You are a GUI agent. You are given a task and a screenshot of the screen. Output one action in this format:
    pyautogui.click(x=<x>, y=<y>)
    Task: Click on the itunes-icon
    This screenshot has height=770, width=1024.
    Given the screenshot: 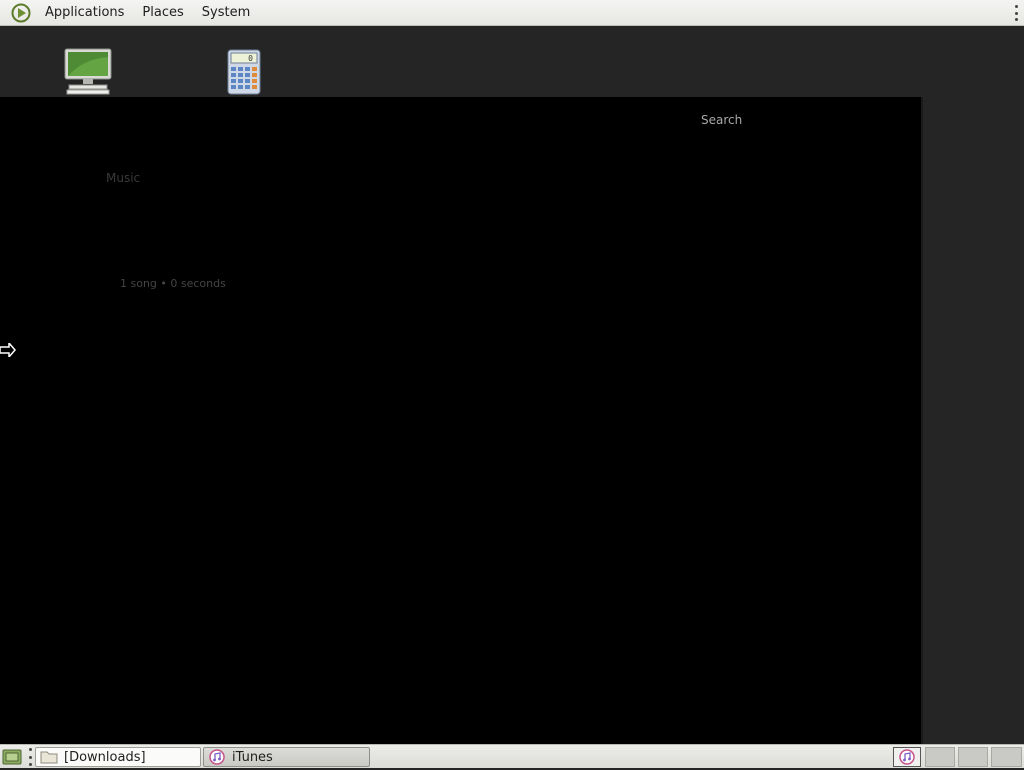 What is the action you would take?
    pyautogui.click(x=217, y=757)
    